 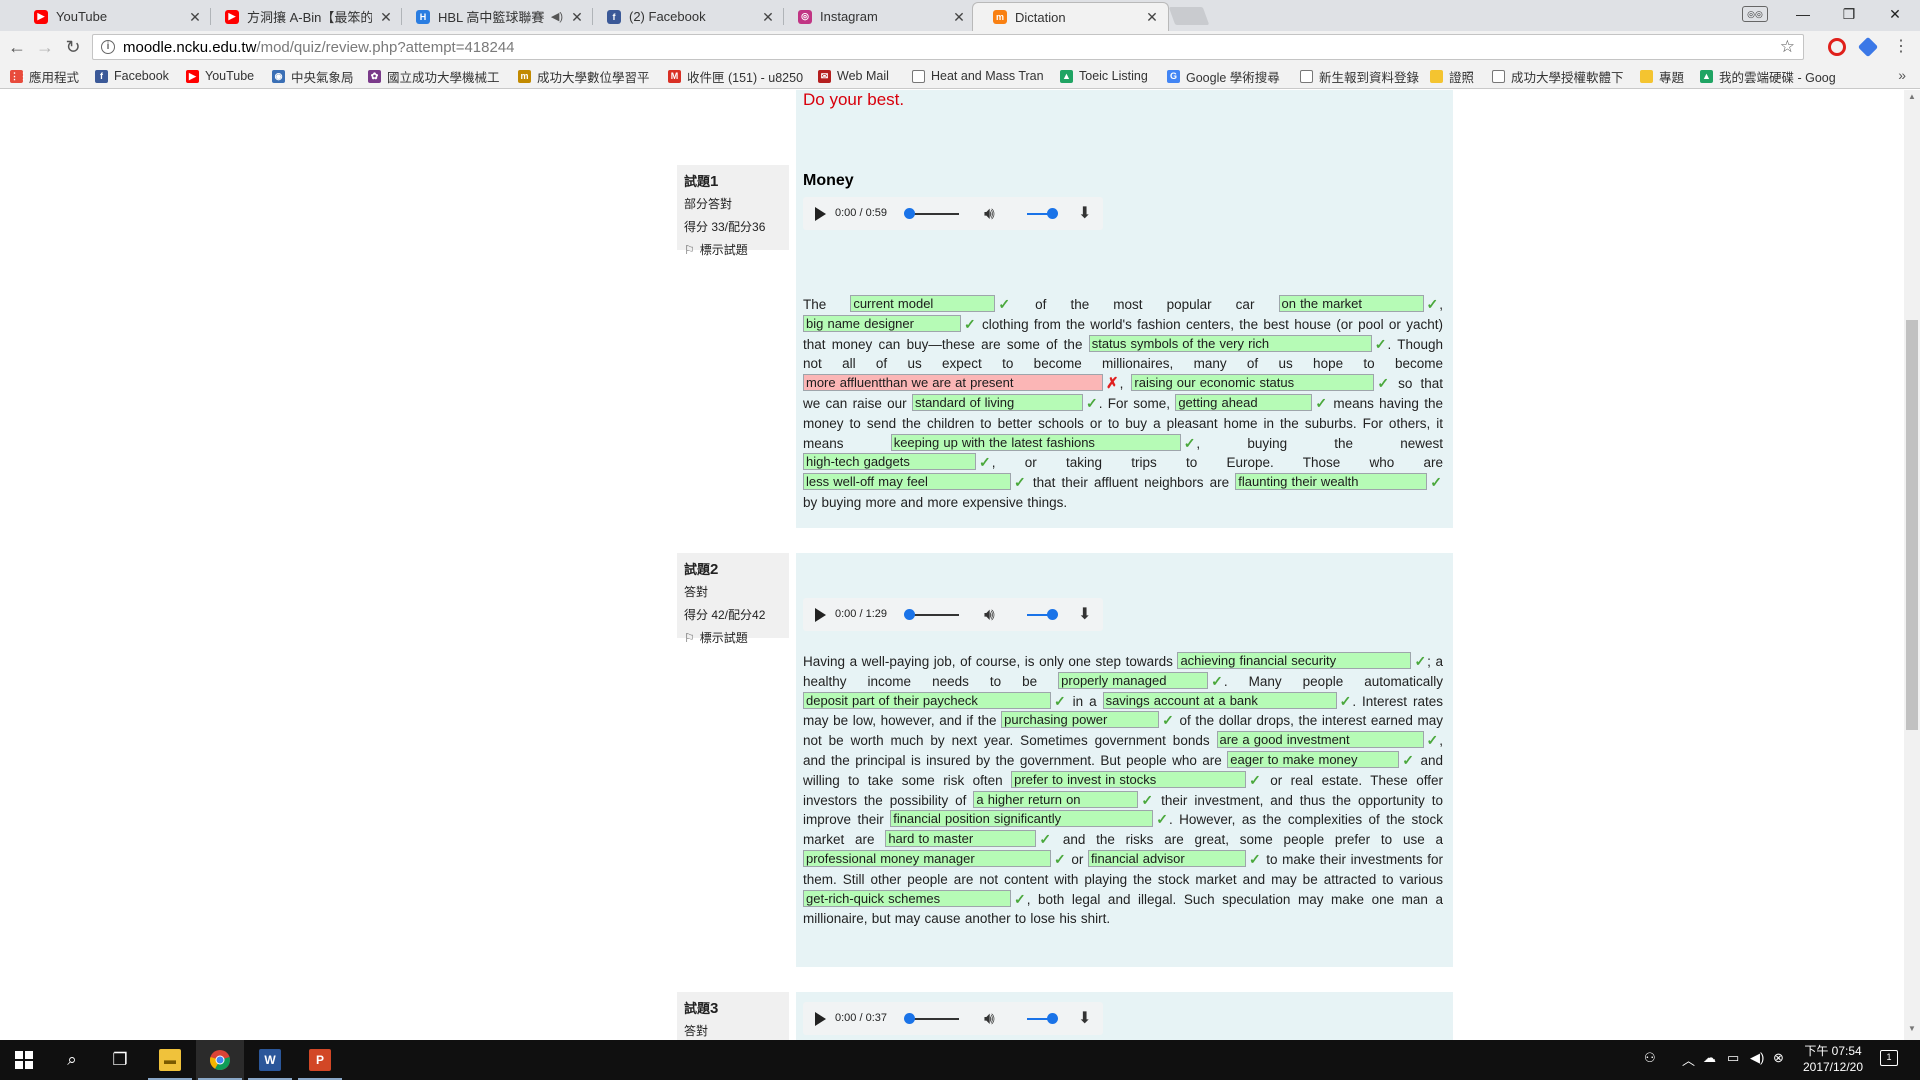 I want to click on bookmark-freshman: 新生報到資料登錄, so click(x=1359, y=76).